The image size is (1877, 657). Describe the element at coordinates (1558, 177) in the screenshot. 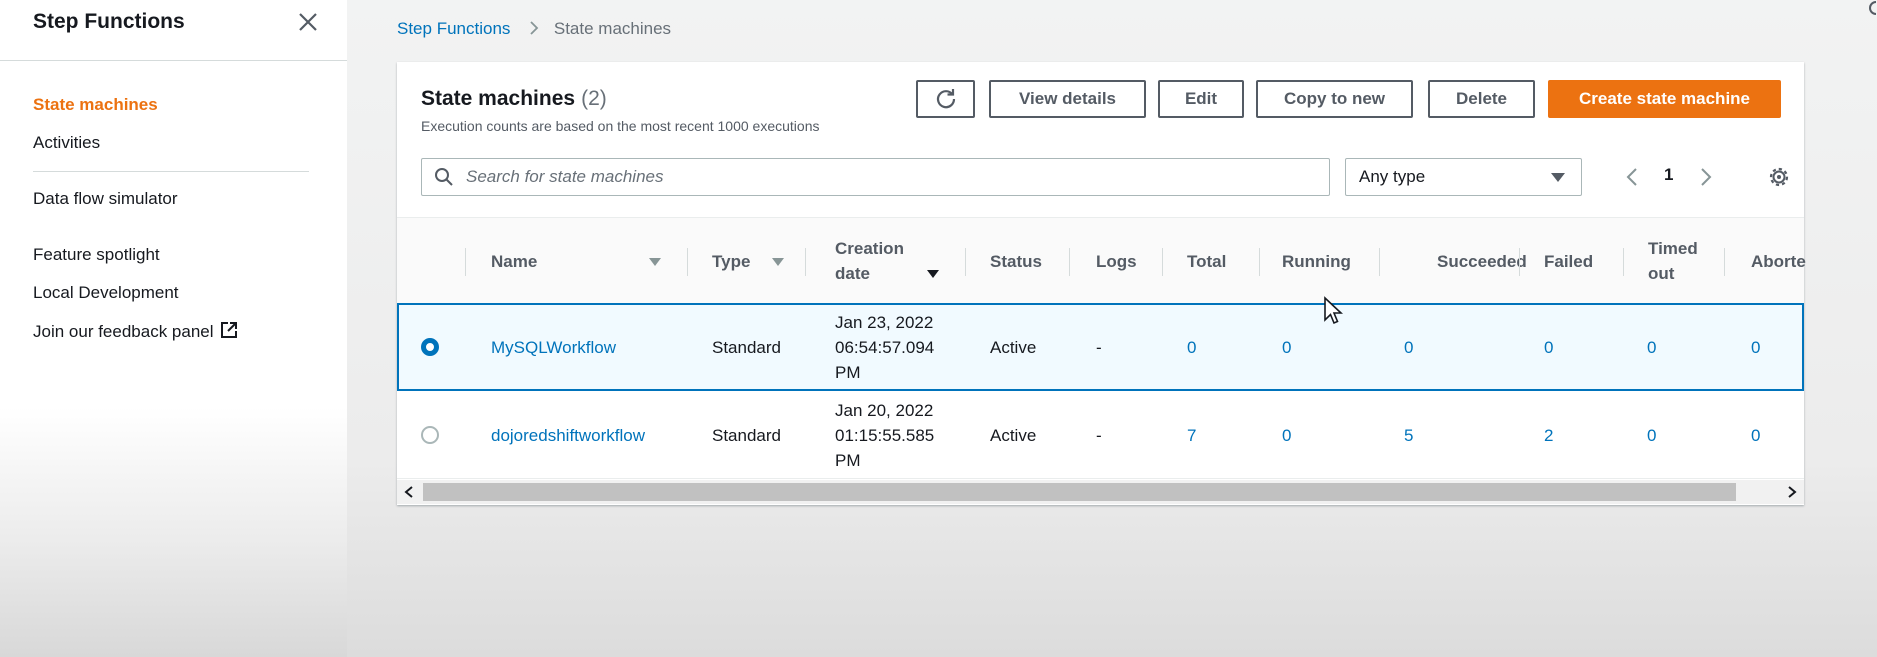

I see `caret-down-icon` at that location.